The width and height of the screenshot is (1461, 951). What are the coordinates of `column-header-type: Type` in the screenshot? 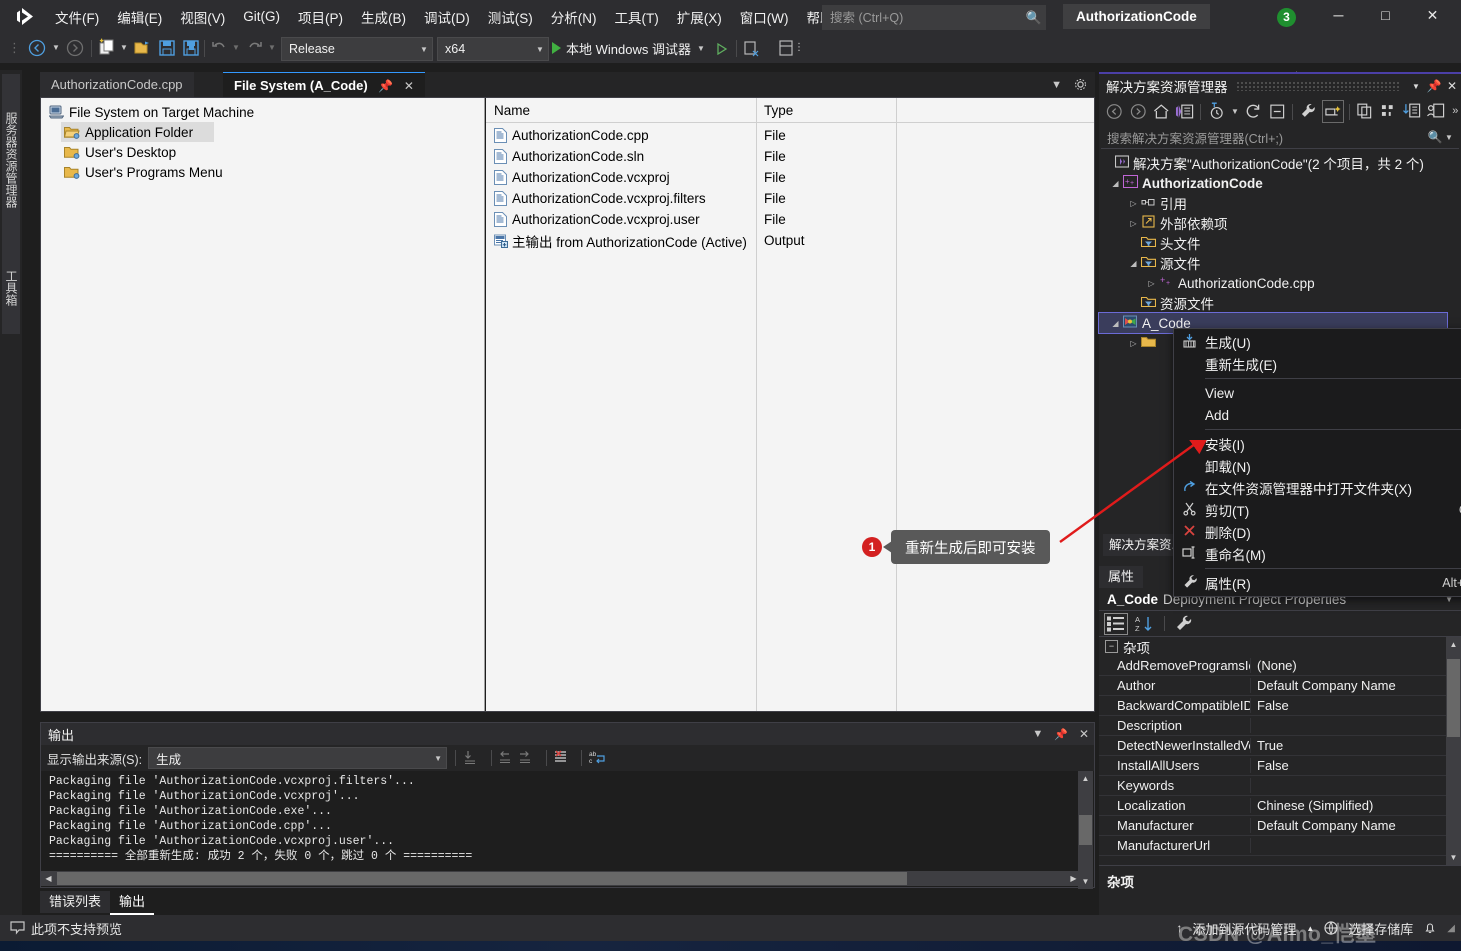 It's located at (826, 110).